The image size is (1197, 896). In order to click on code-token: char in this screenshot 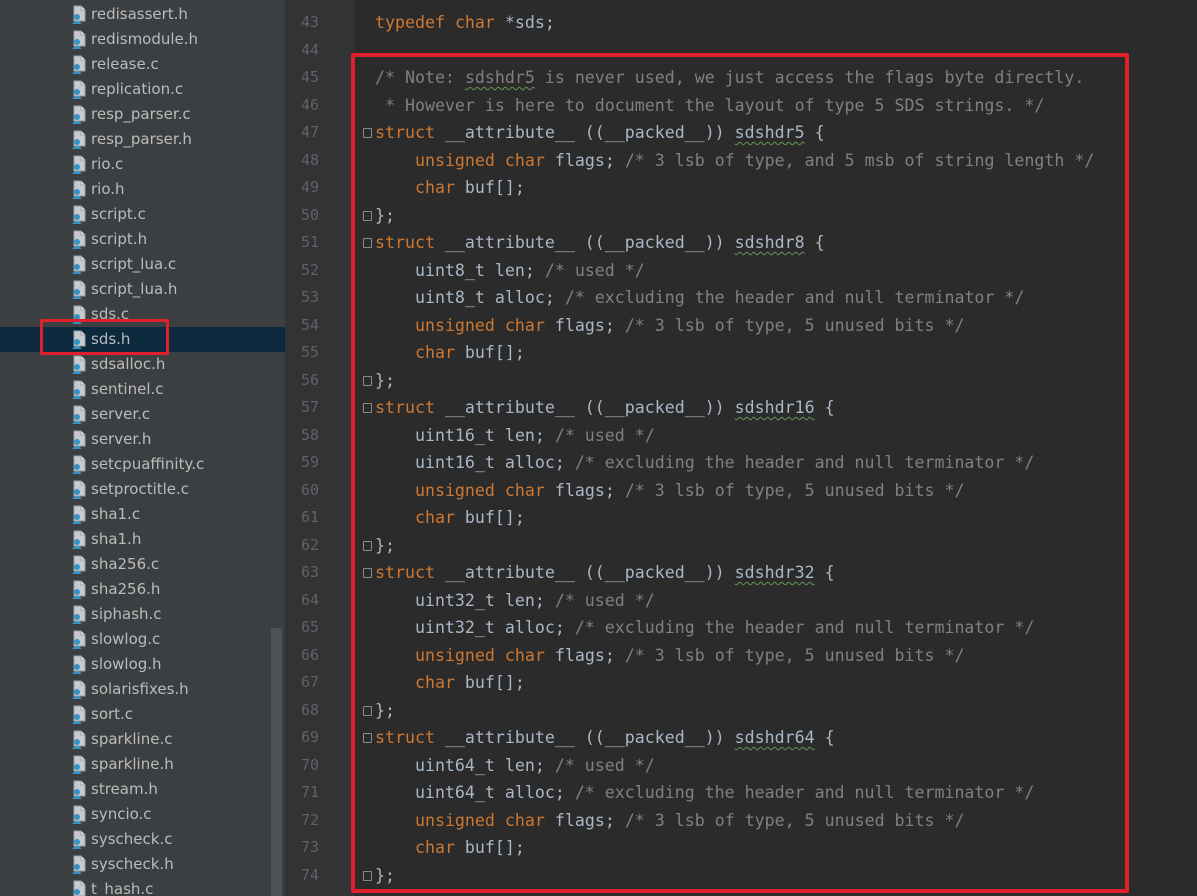, I will do `click(474, 22)`.